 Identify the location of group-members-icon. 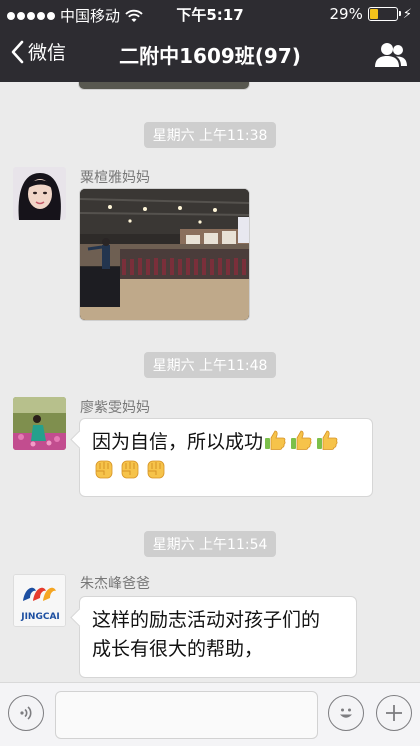
(391, 55).